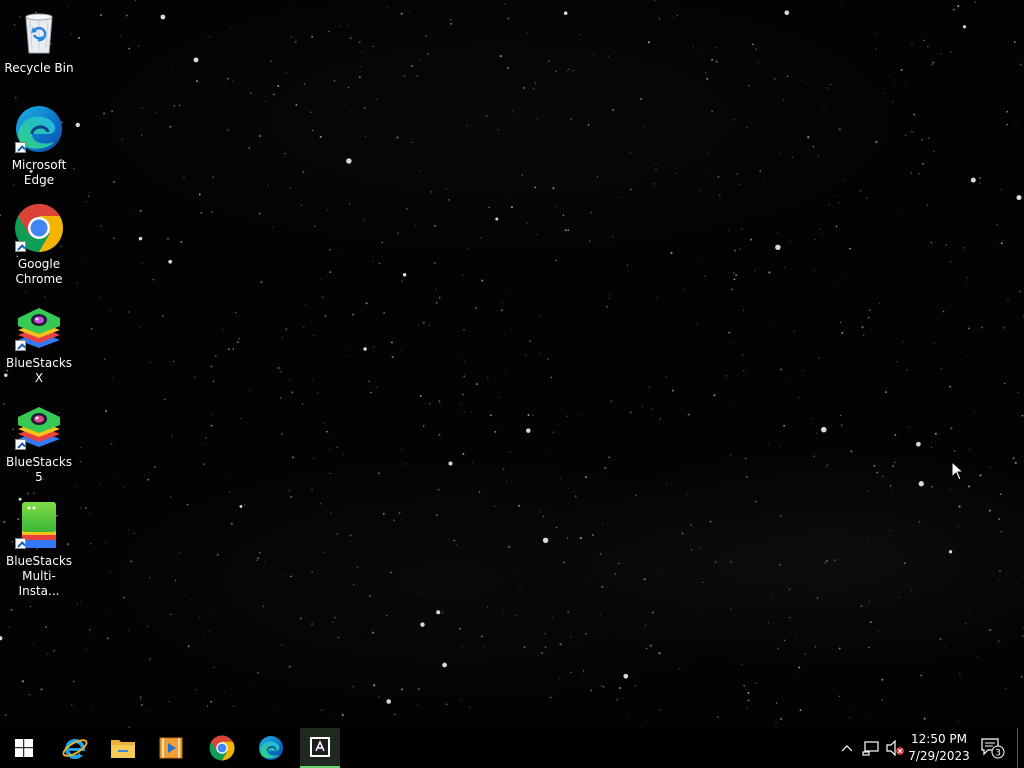  Describe the element at coordinates (39, 271) in the screenshot. I see `desktop-icon-label: Google Chrome` at that location.